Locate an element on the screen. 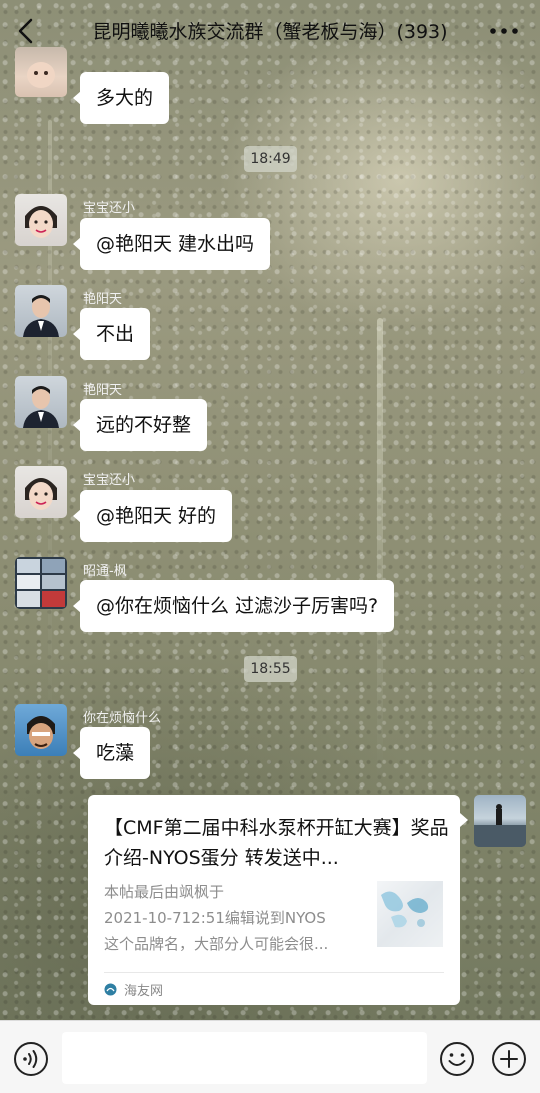  timestamp: 18:55 is located at coordinates (270, 669).